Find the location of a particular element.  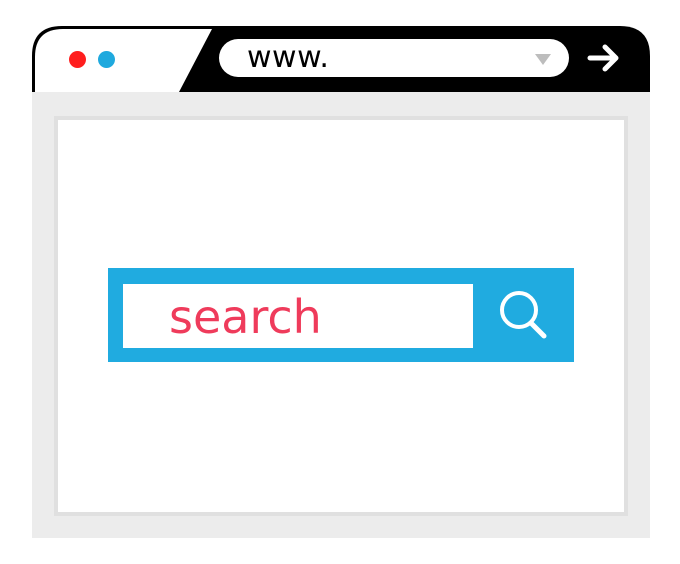

address-bar-text: www. is located at coordinates (288, 57).